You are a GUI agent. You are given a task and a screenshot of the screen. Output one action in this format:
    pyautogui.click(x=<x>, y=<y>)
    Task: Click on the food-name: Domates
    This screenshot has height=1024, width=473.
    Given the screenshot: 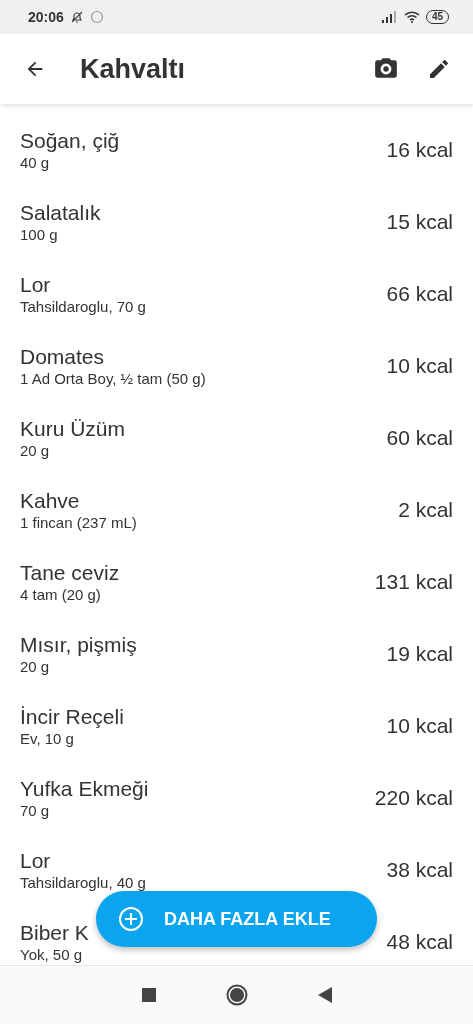 What is the action you would take?
    pyautogui.click(x=63, y=357)
    